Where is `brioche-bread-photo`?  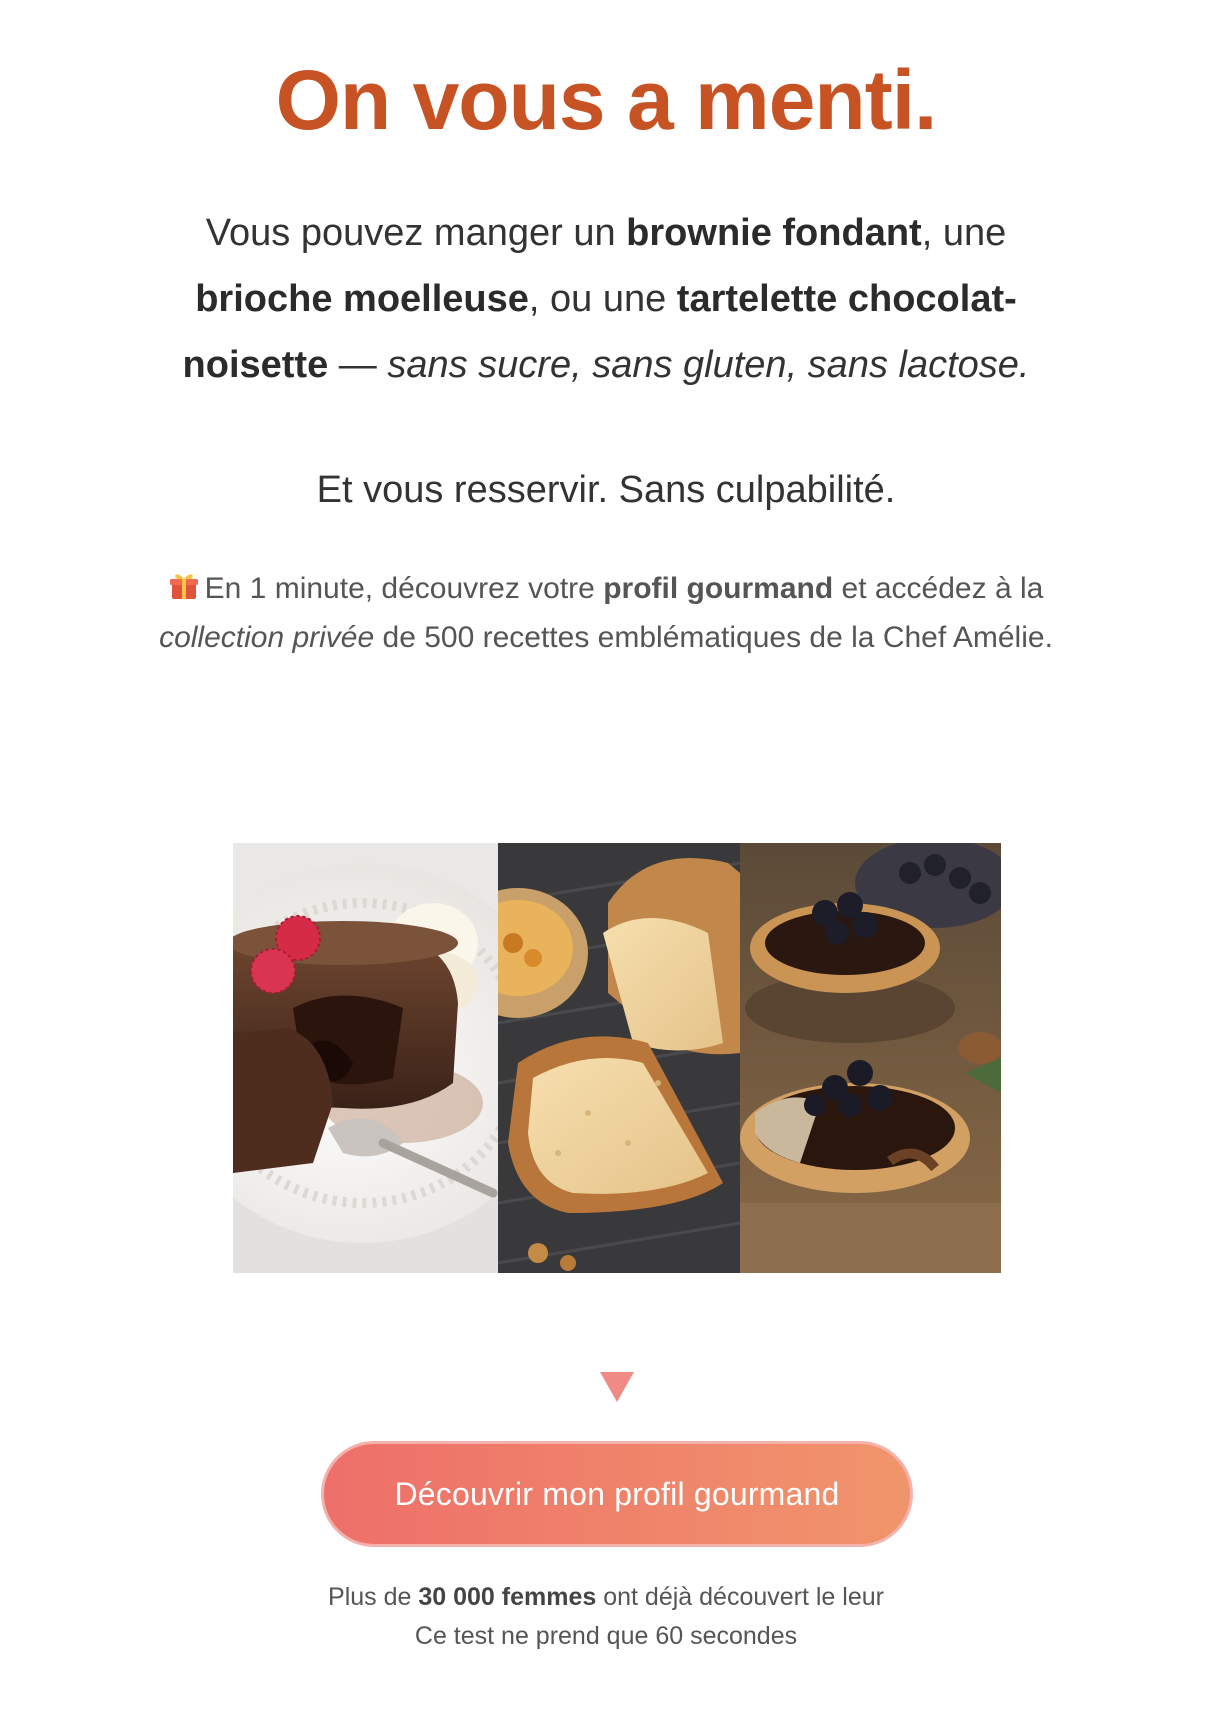
brioche-bread-photo is located at coordinates (619, 1058).